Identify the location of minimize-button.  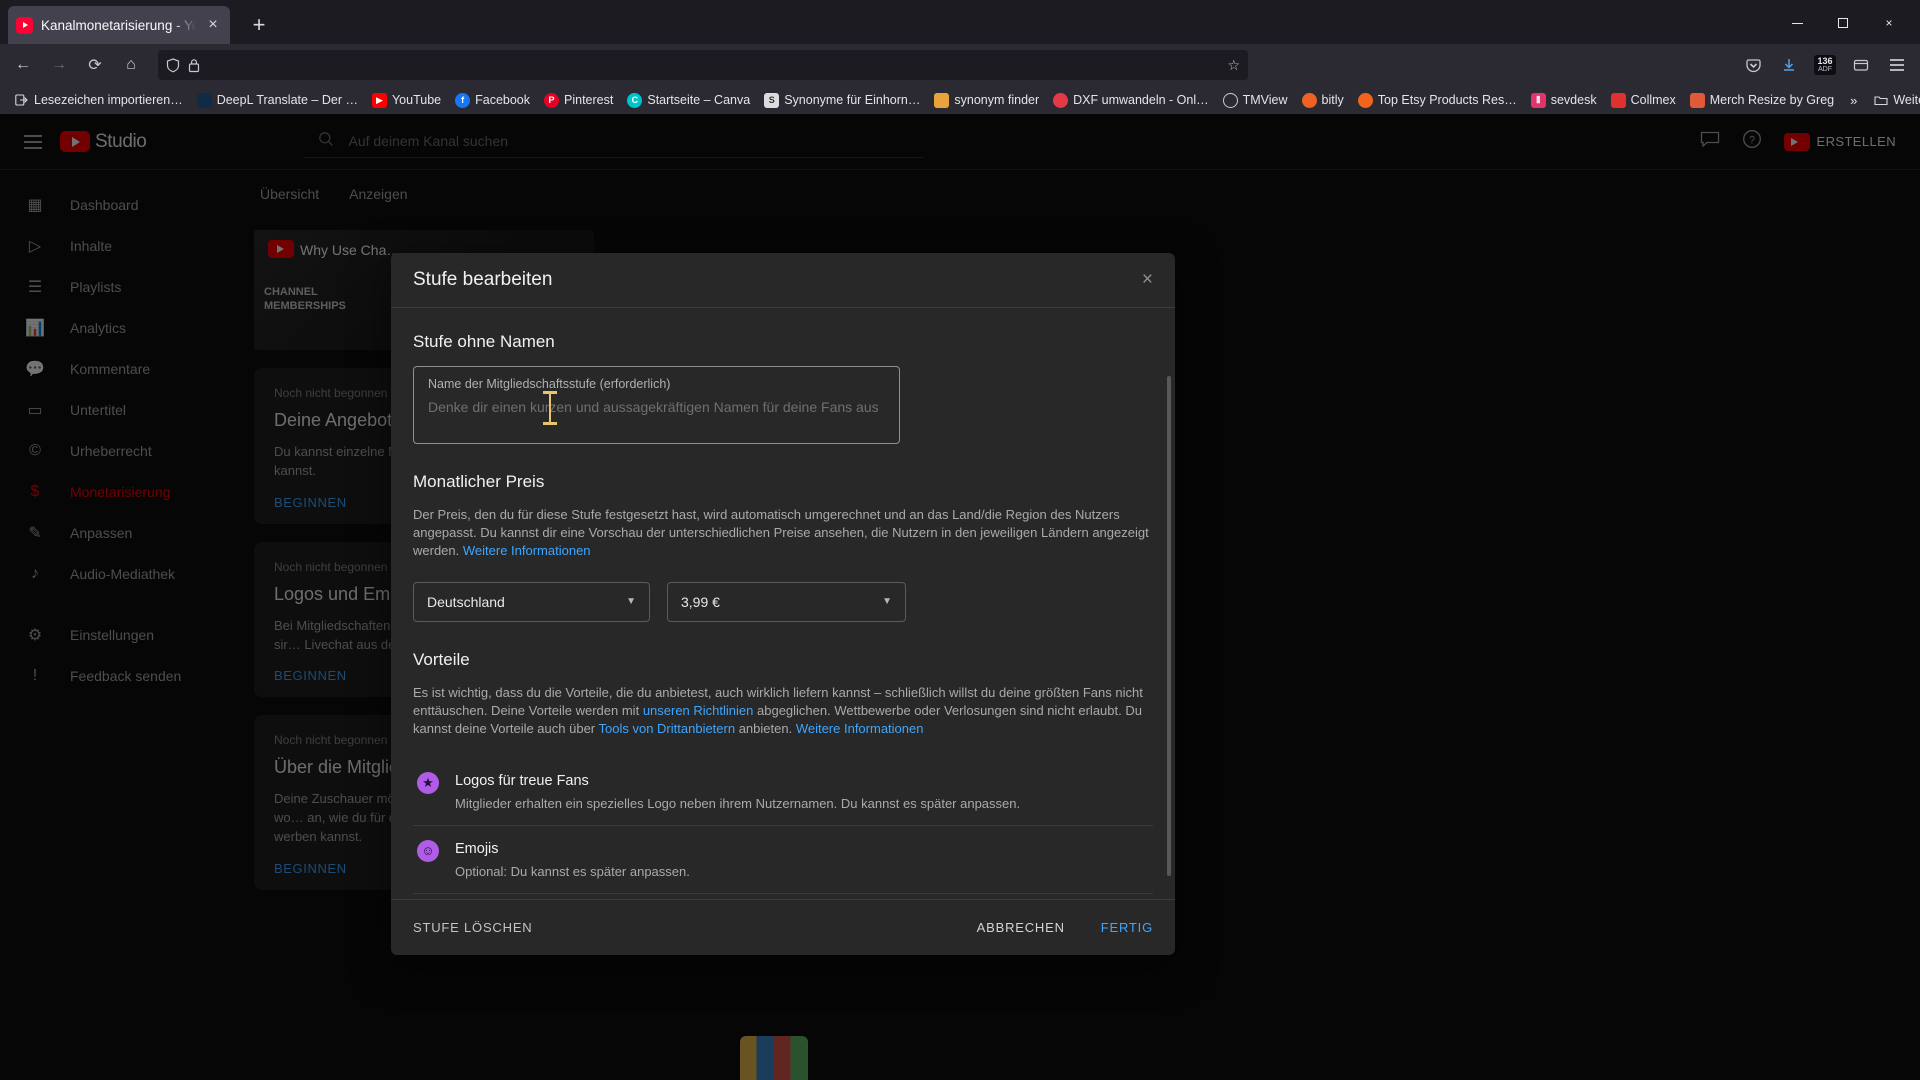
(1797, 23).